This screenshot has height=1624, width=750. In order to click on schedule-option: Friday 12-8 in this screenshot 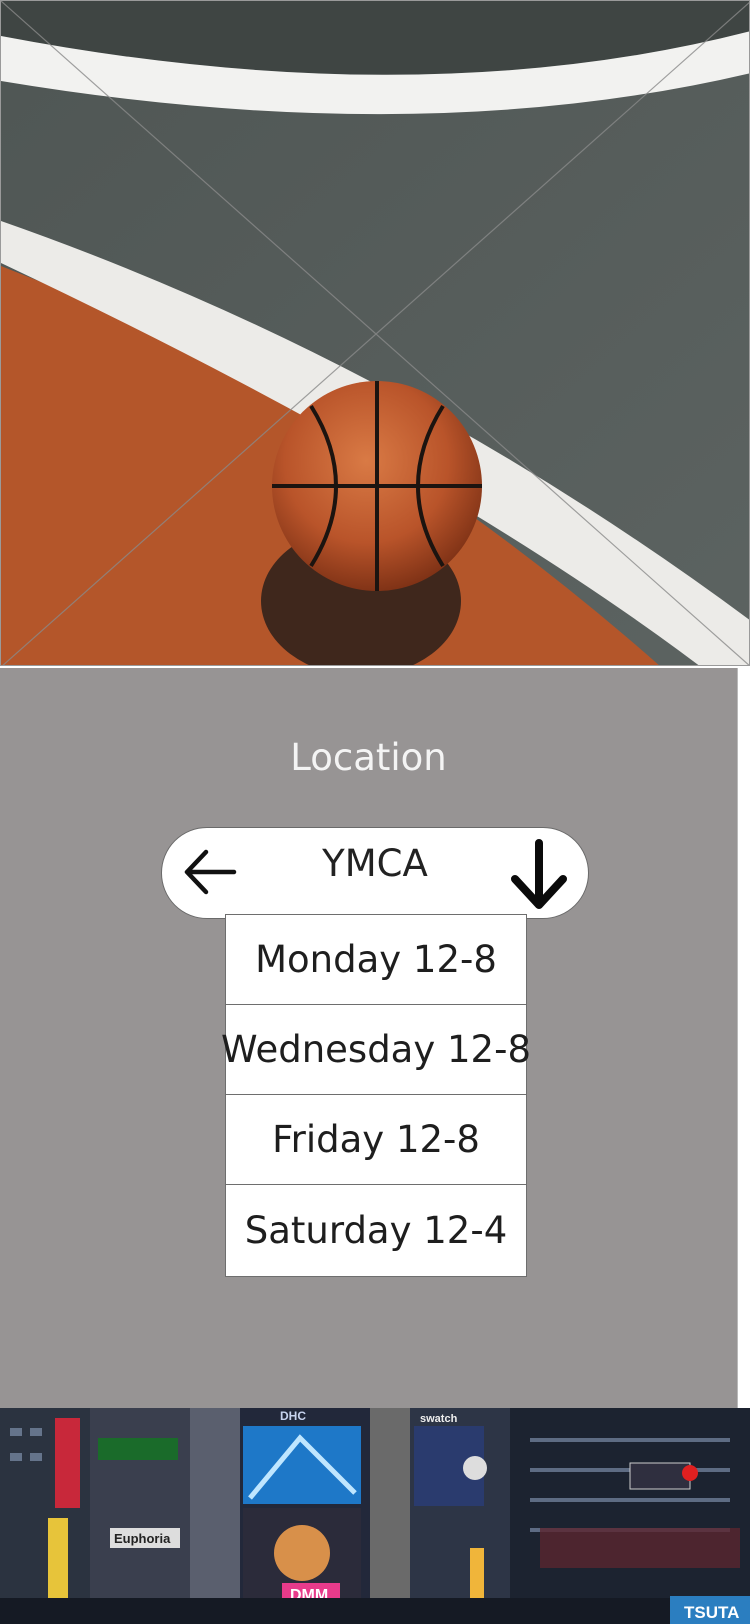, I will do `click(376, 1140)`.